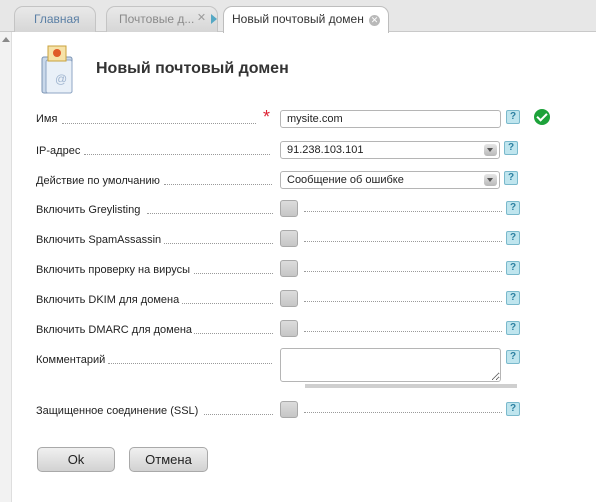 The width and height of the screenshot is (596, 502). What do you see at coordinates (298, 19) in the screenshot?
I see `tab-new-mail-domain-label: Новый почтовый домен` at bounding box center [298, 19].